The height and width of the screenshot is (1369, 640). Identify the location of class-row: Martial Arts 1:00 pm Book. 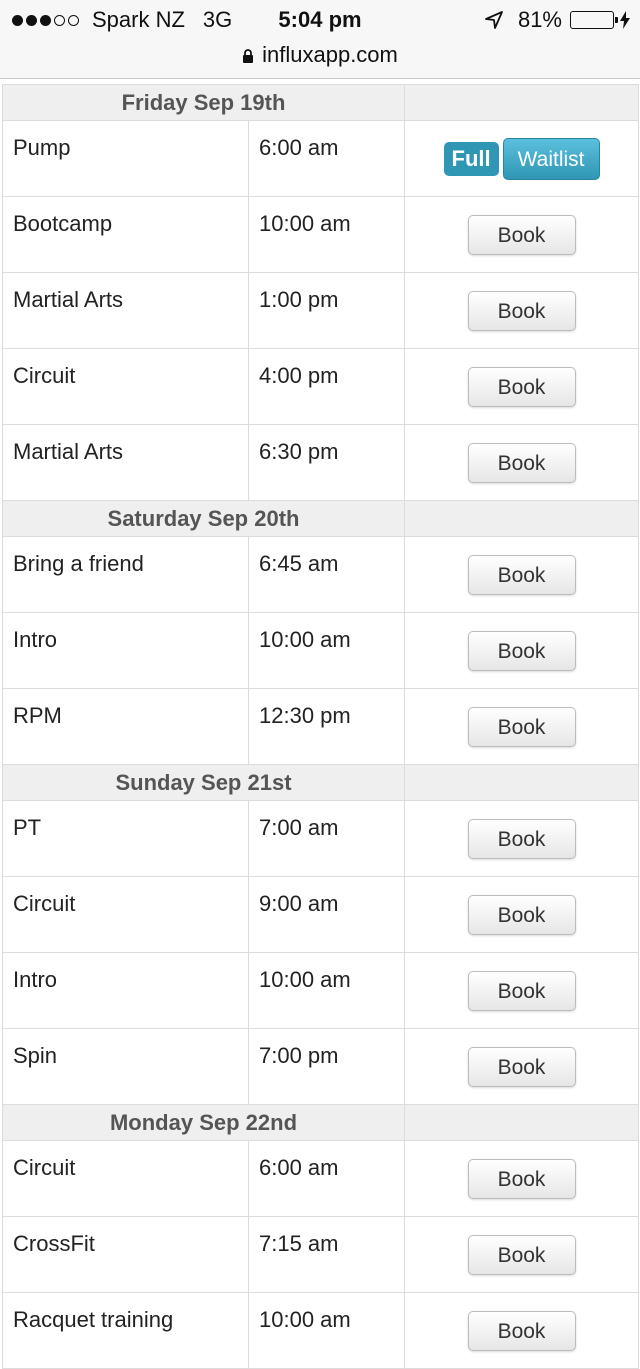
(320, 310).